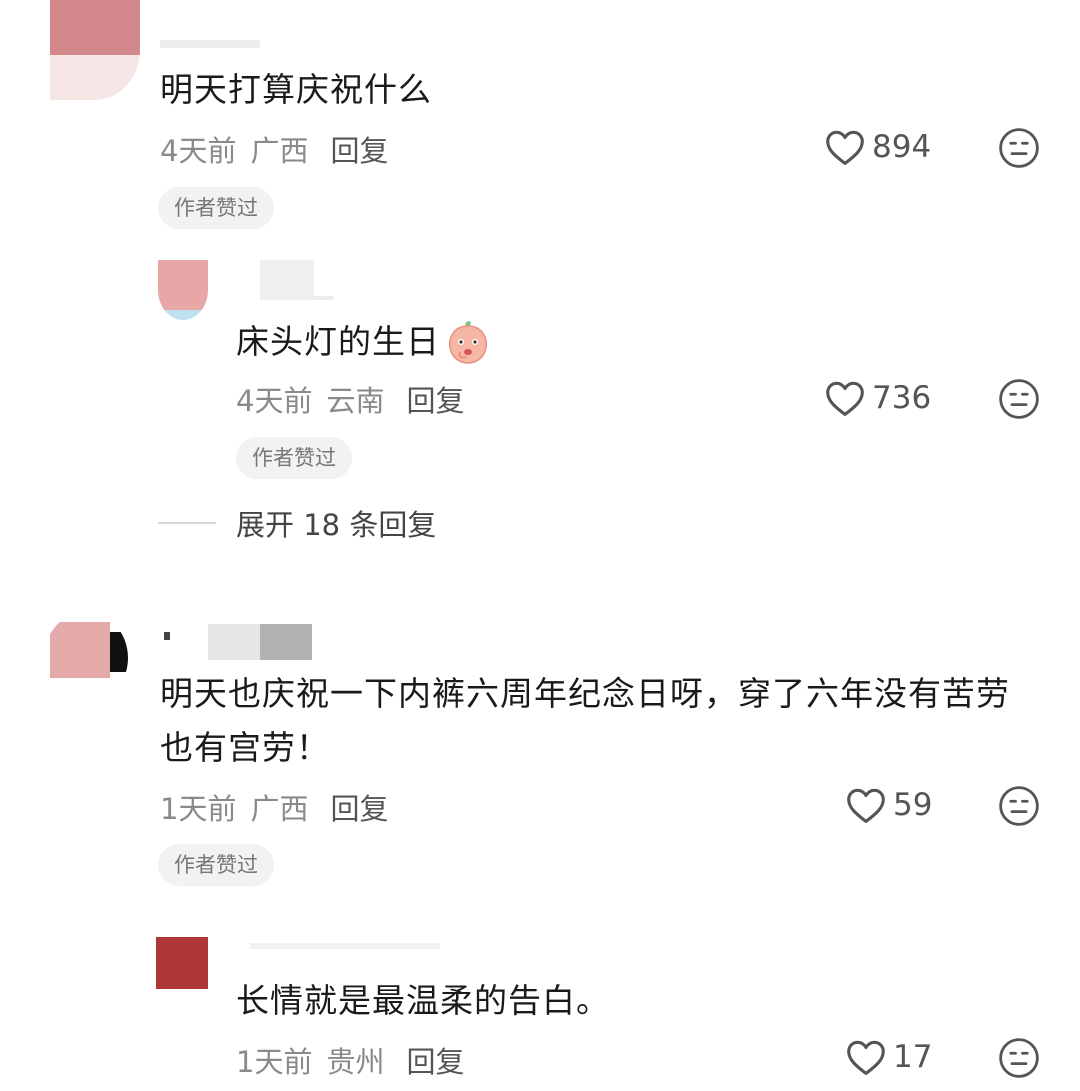 This screenshot has height=1091, width=1080. What do you see at coordinates (296, 89) in the screenshot?
I see `comment-text: 明天打算庆祝什么` at bounding box center [296, 89].